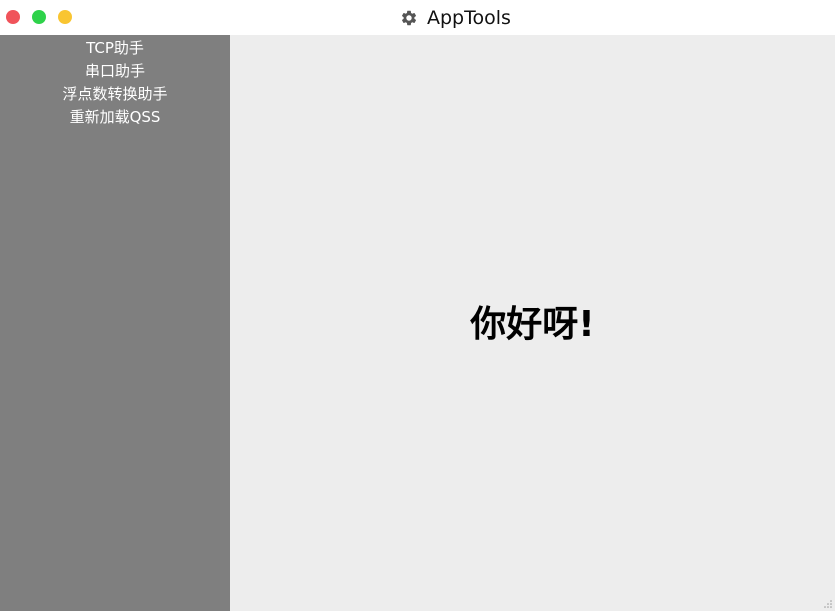 Image resolution: width=835 pixels, height=611 pixels. I want to click on sidebar-item-tcp-assistant: TCP助手, so click(115, 48).